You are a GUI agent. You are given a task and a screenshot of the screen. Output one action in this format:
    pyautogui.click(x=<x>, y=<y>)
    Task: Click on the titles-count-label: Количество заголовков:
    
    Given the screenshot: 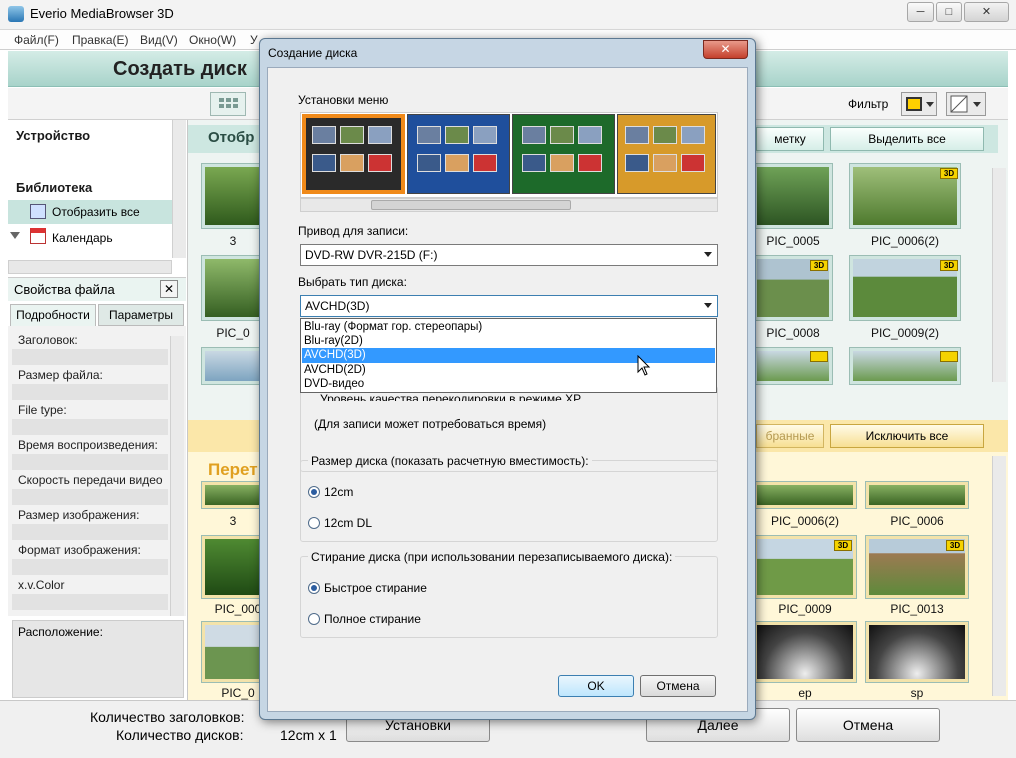 What is the action you would take?
    pyautogui.click(x=167, y=717)
    